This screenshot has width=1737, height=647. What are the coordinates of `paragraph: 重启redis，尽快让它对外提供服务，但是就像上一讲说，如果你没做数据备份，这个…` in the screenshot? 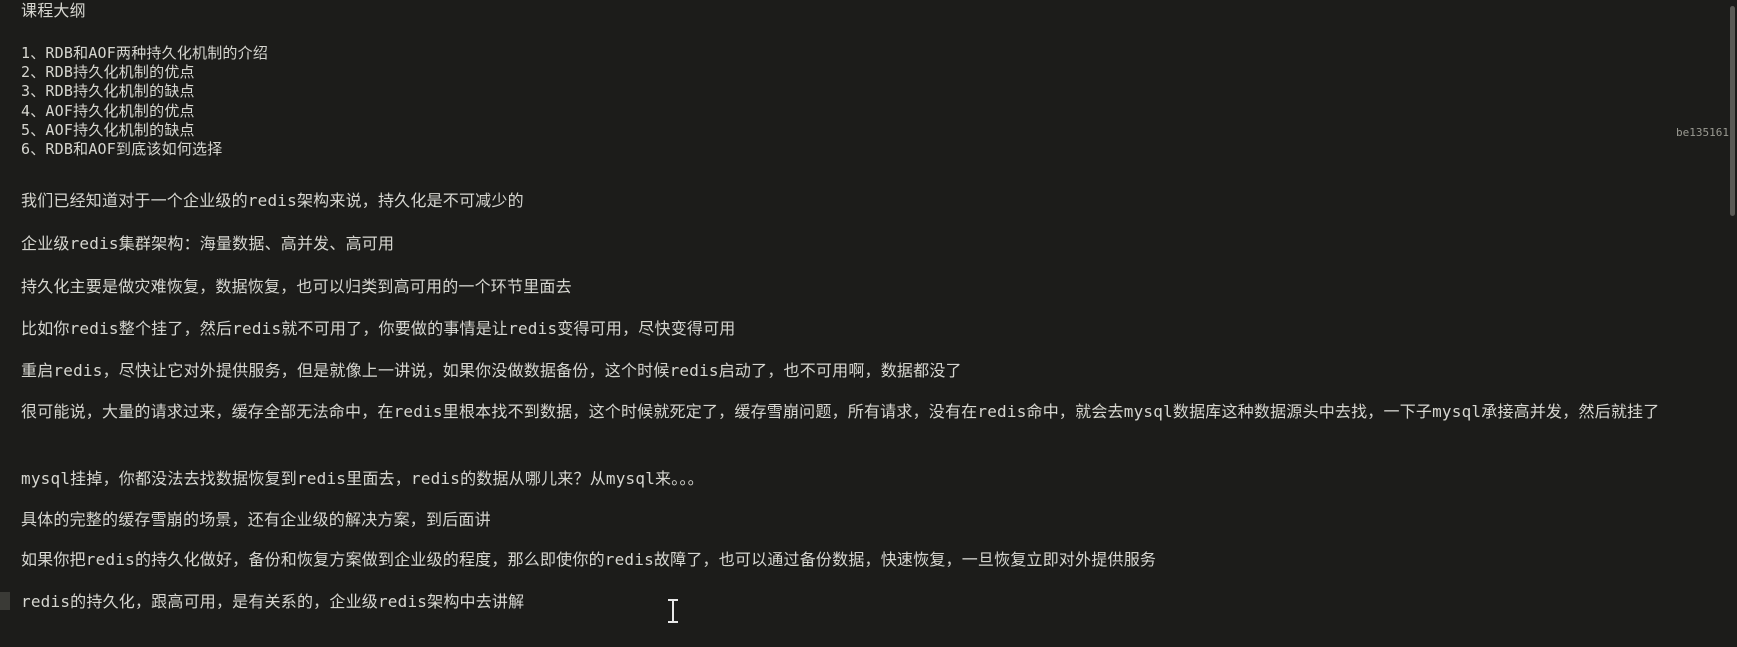 It's located at (491, 370).